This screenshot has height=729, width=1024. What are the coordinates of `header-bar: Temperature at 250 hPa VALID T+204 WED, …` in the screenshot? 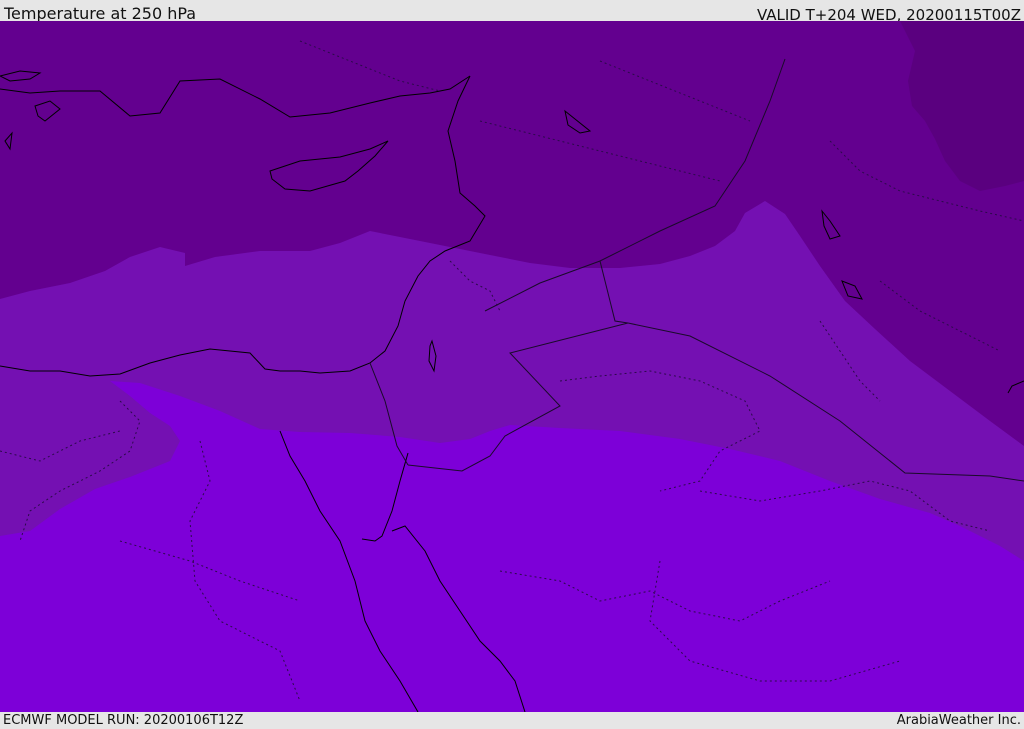 It's located at (512, 12).